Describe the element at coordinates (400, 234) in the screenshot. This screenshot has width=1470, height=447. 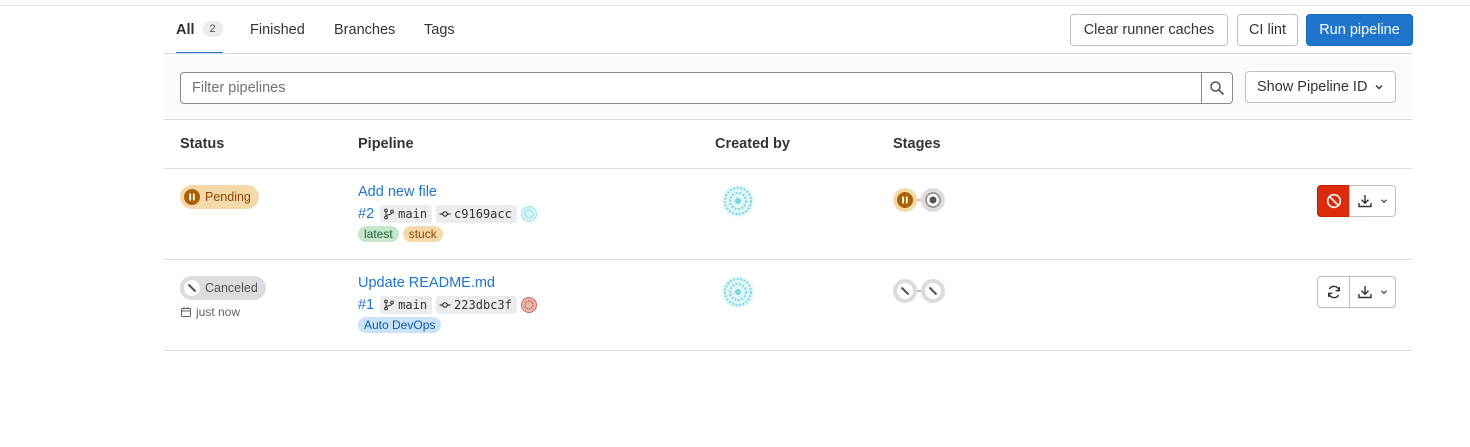
I see `pipeline-tags: latest stuck` at that location.